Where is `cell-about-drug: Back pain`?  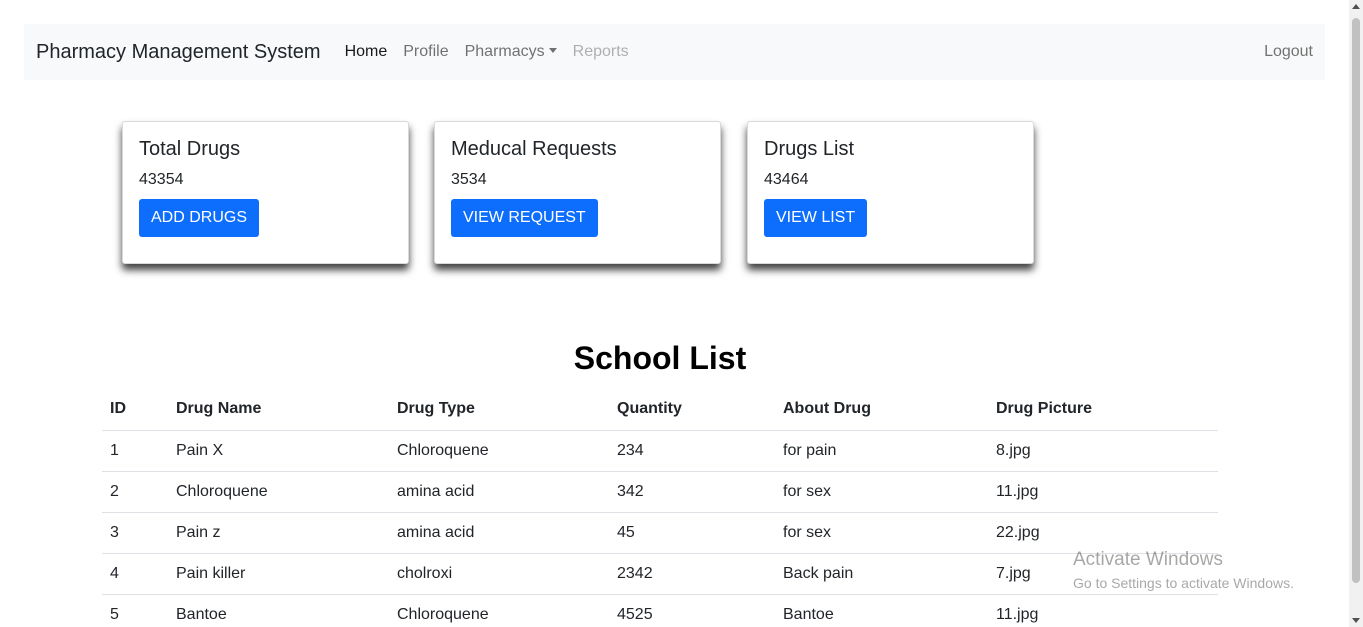
cell-about-drug: Back pain is located at coordinates (881, 574).